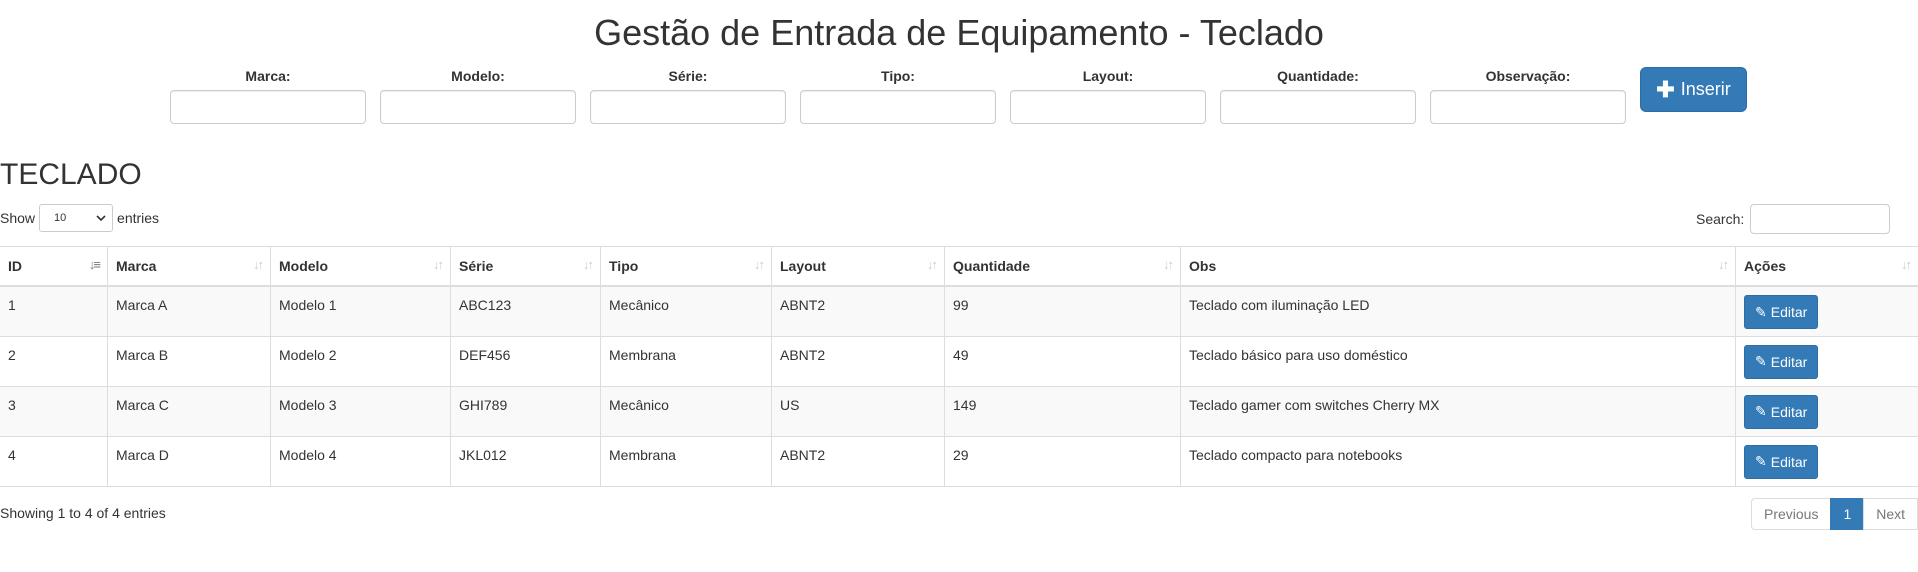 The width and height of the screenshot is (1918, 572). Describe the element at coordinates (898, 76) in the screenshot. I see `tipo-label: Tipo:` at that location.